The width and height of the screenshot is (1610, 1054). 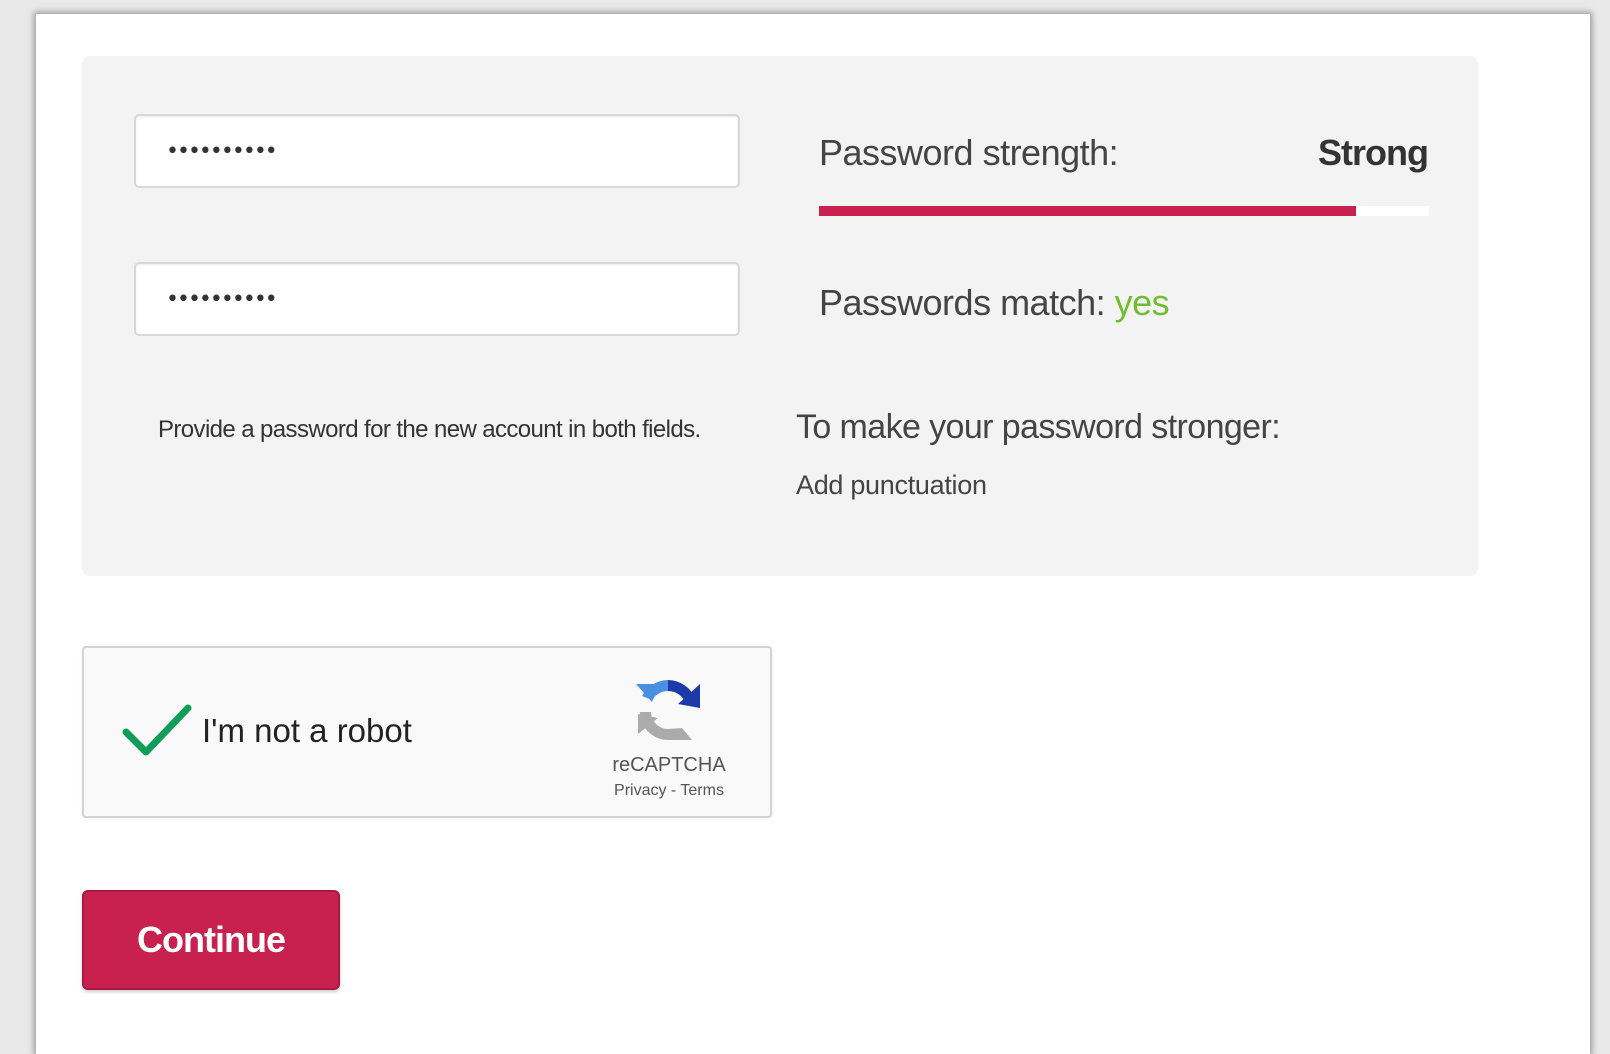 What do you see at coordinates (962, 302) in the screenshot?
I see `passwords-match-label: Passwords match:` at bounding box center [962, 302].